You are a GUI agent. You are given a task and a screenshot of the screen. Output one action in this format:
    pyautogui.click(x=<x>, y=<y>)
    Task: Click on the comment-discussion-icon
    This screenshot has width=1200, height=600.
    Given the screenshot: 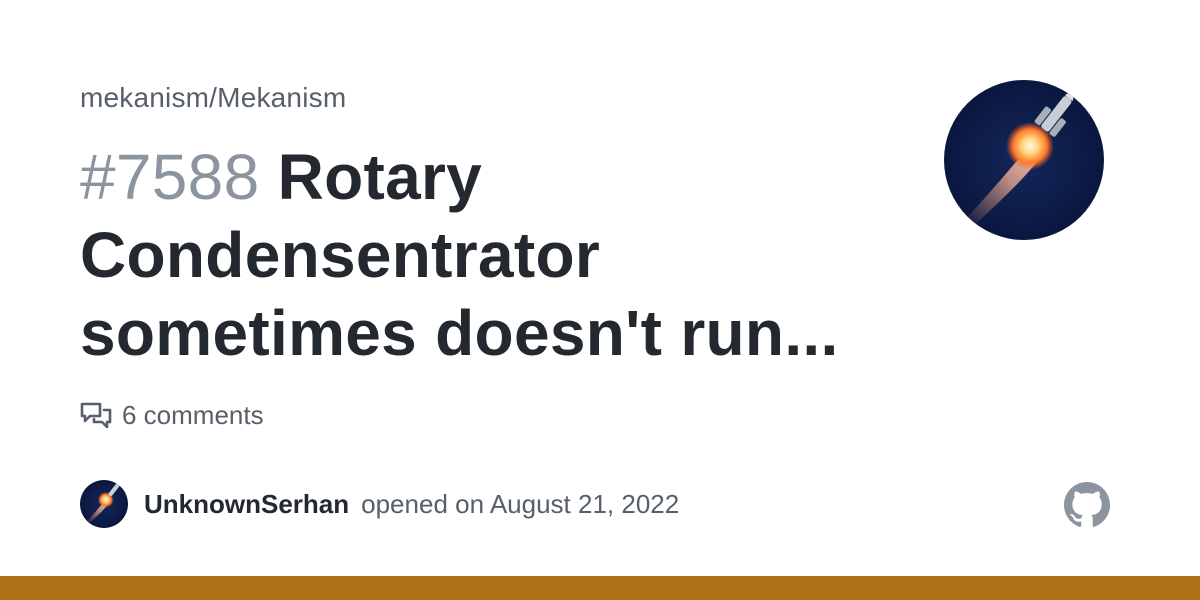 What is the action you would take?
    pyautogui.click(x=96, y=415)
    